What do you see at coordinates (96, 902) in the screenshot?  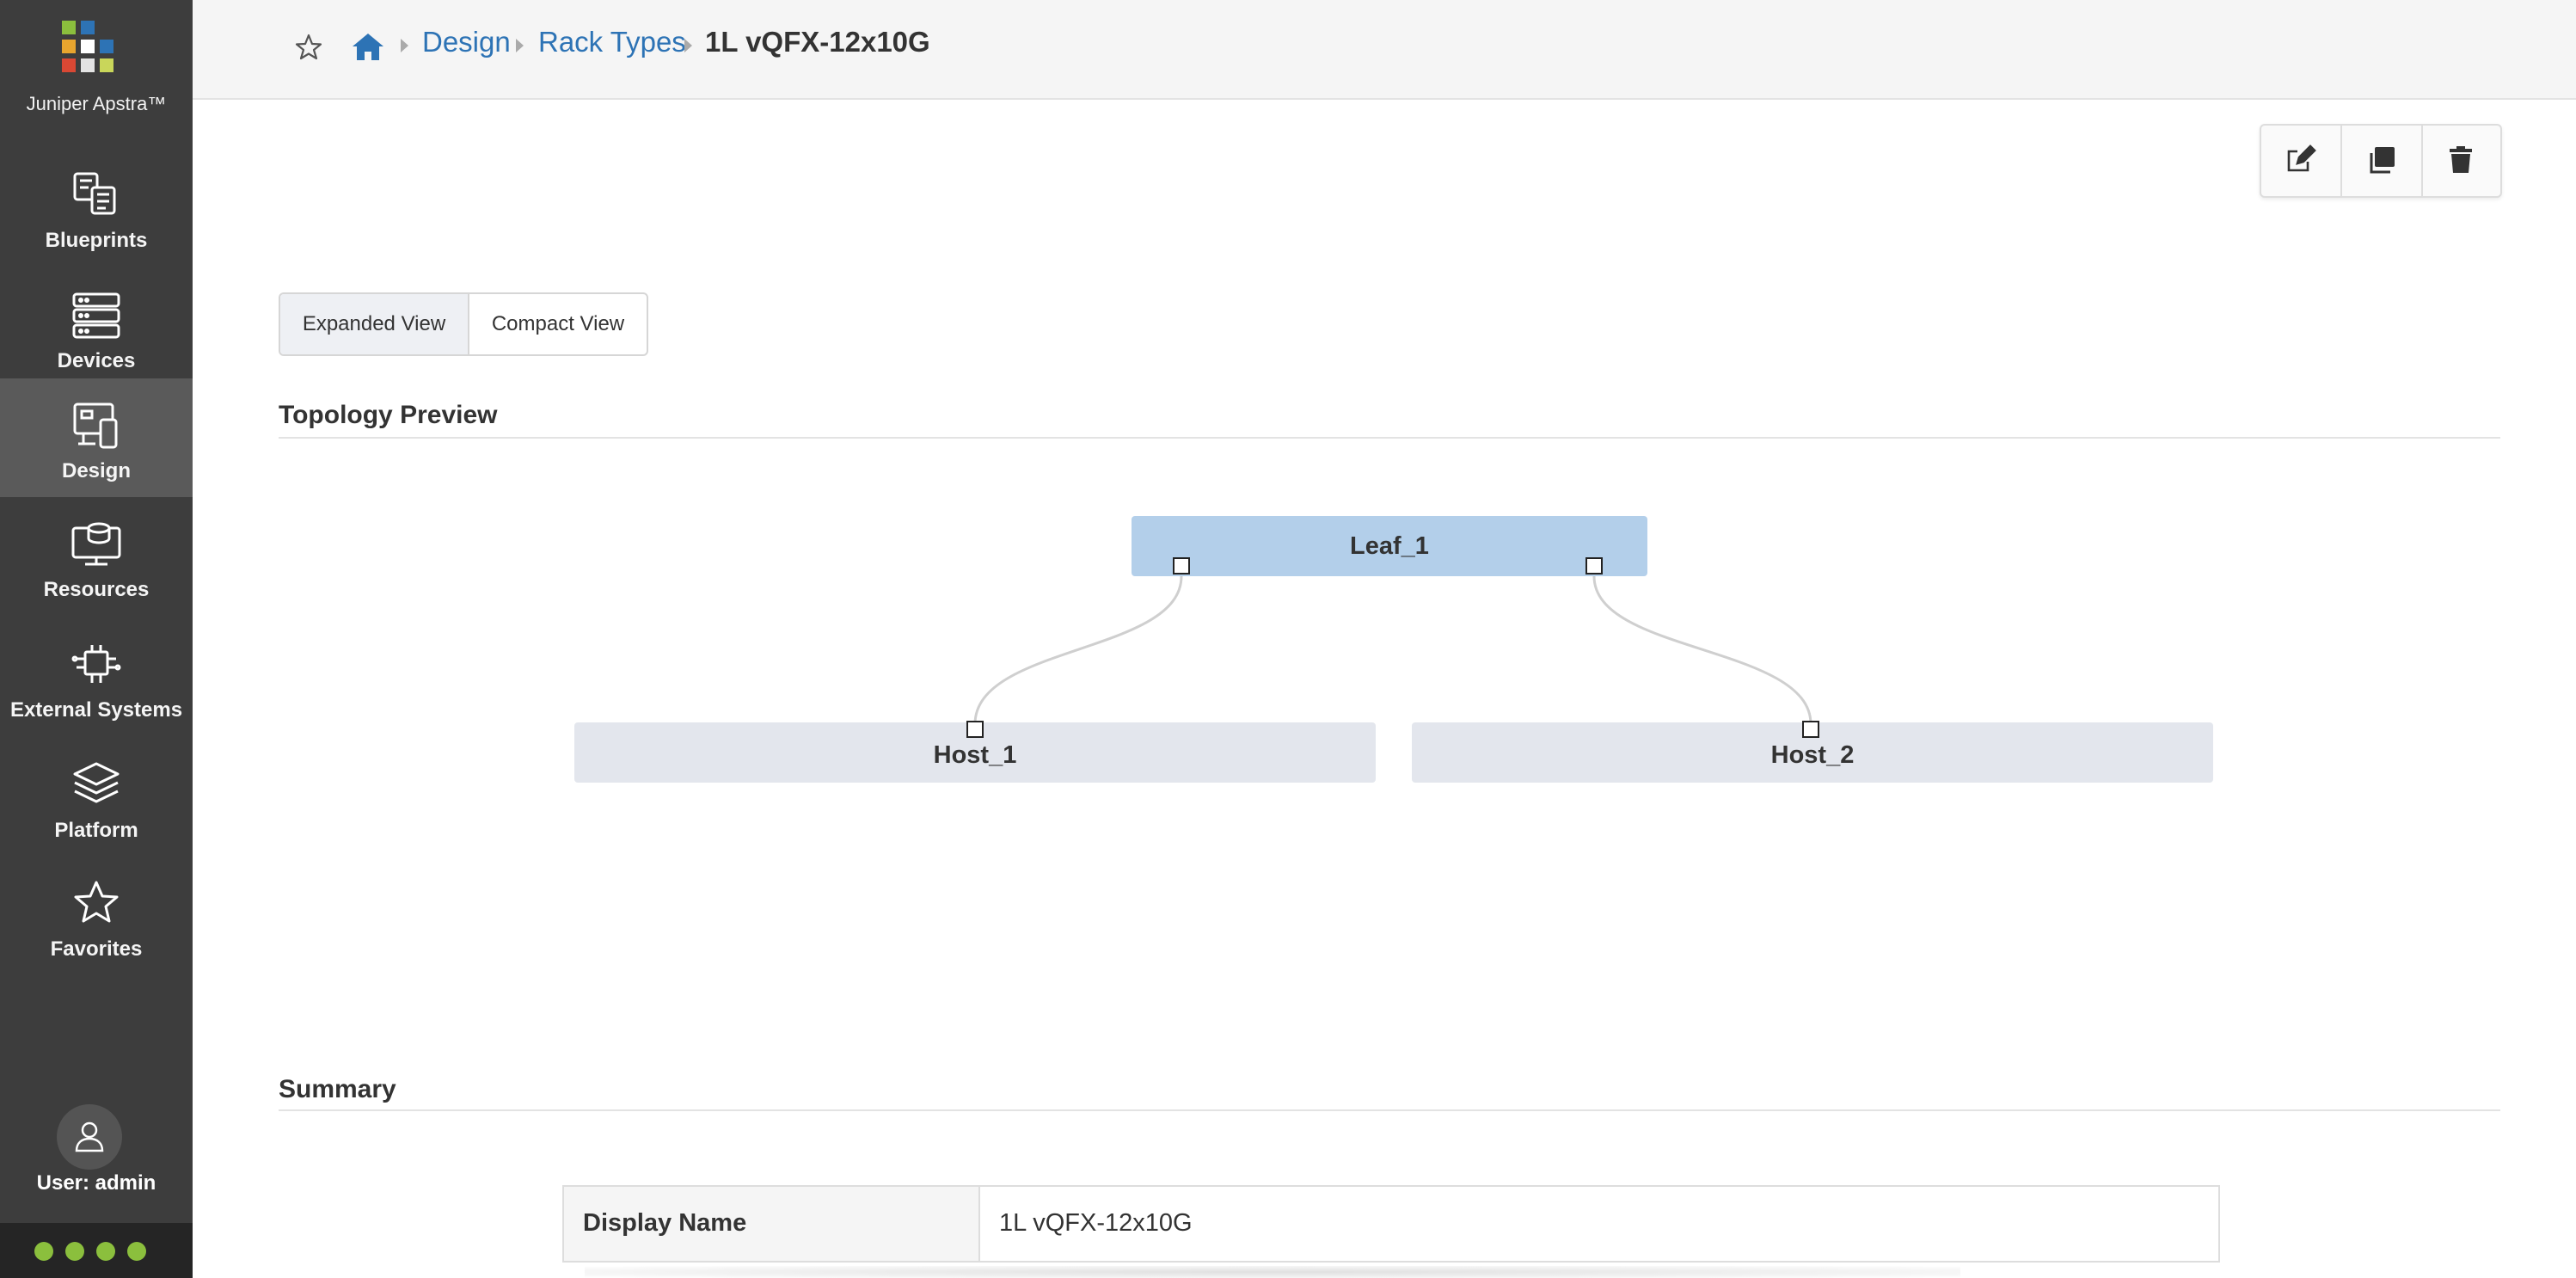 I see `star-icon` at bounding box center [96, 902].